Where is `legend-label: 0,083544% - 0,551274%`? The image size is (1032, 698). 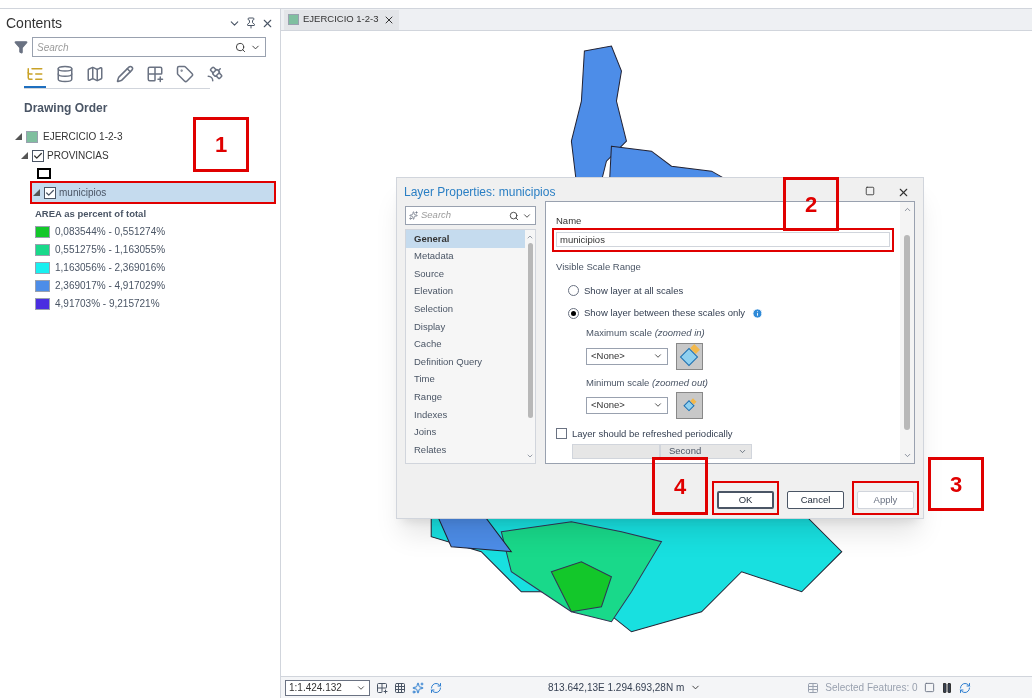
legend-label: 0,083544% - 0,551274% is located at coordinates (110, 232).